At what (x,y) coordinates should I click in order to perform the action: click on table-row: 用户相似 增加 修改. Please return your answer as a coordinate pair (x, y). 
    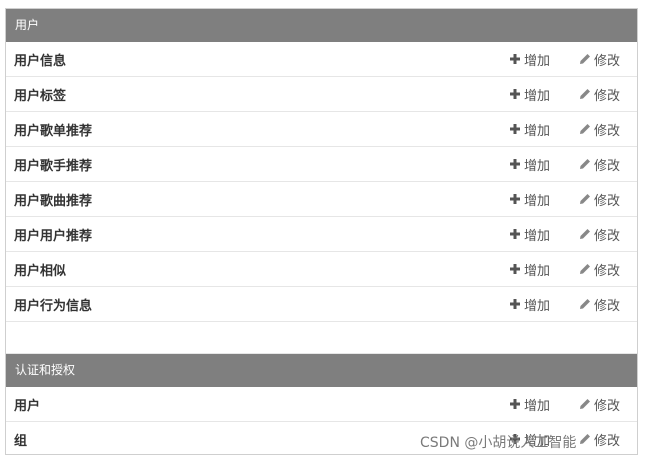
    Looking at the image, I should click on (321, 269).